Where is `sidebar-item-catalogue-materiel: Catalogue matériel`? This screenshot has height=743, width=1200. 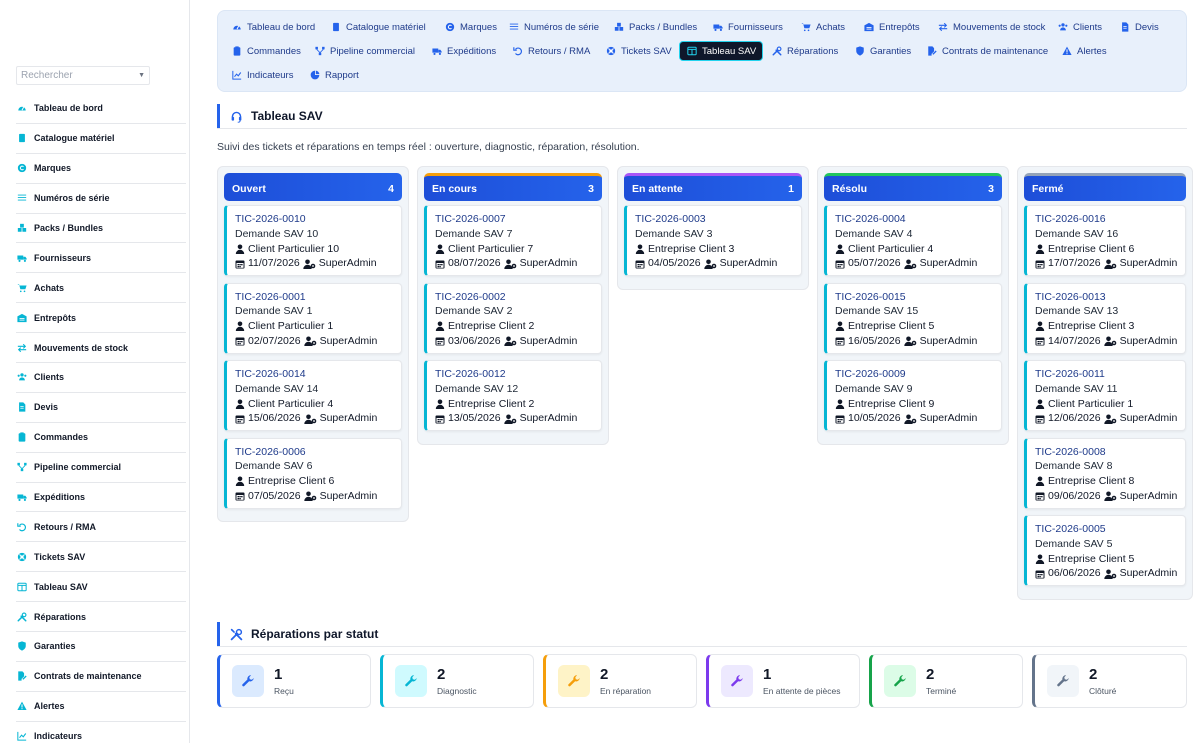
sidebar-item-catalogue-materiel: Catalogue matériel is located at coordinates (101, 139).